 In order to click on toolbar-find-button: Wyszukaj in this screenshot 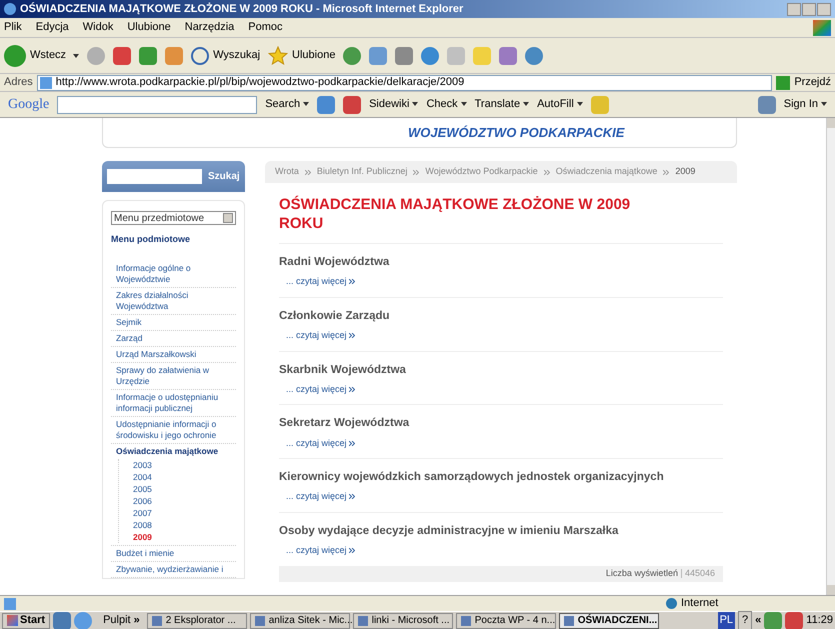, I will do `click(225, 55)`.